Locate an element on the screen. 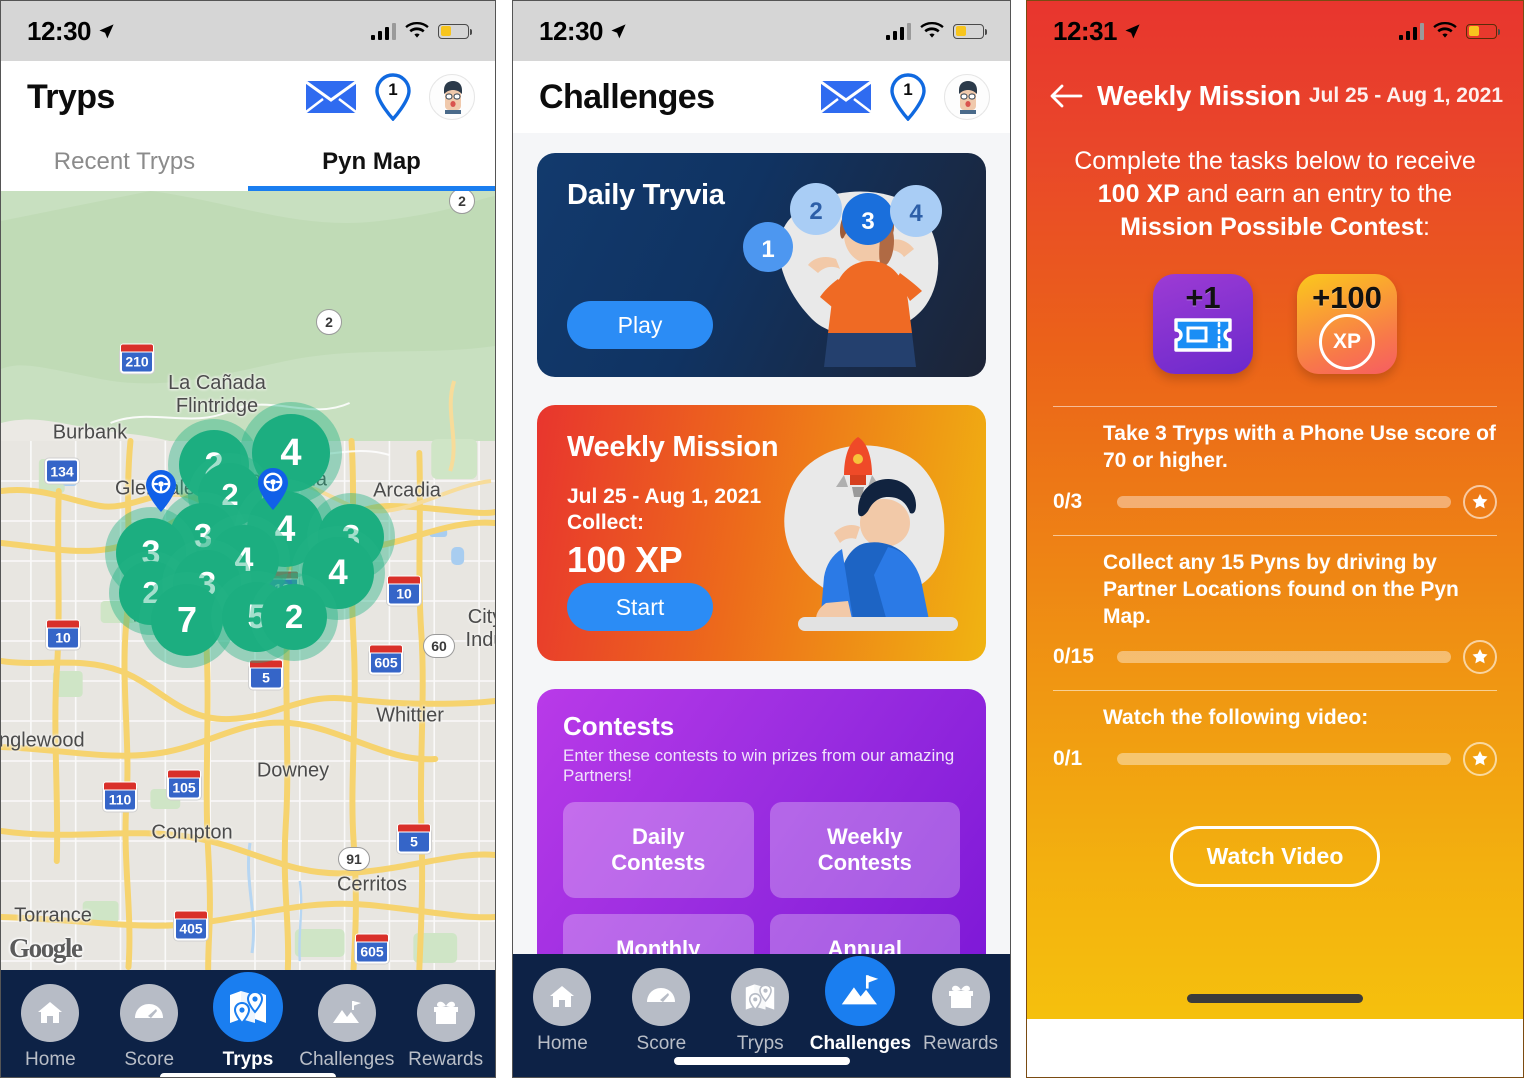  contest-tile-annual: Annual Contests is located at coordinates (864, 934).